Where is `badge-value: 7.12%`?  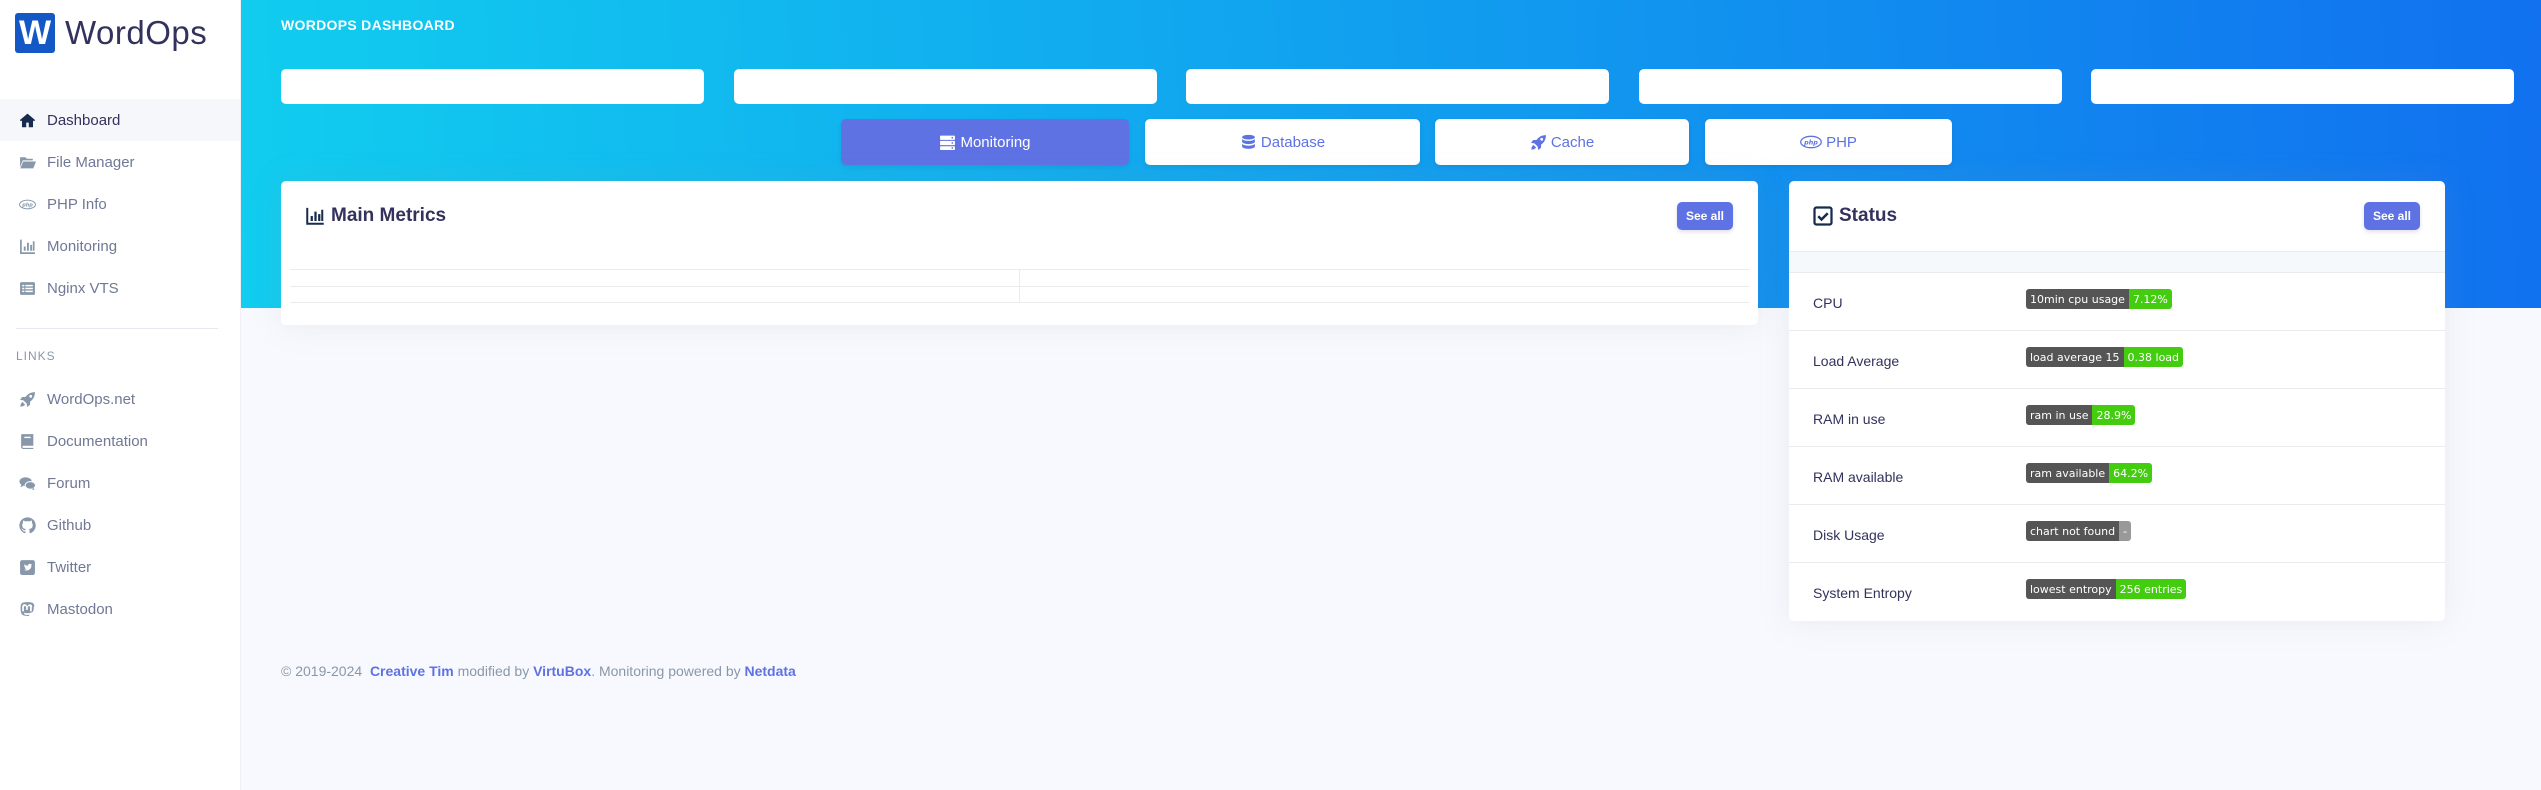
badge-value: 7.12% is located at coordinates (2150, 299).